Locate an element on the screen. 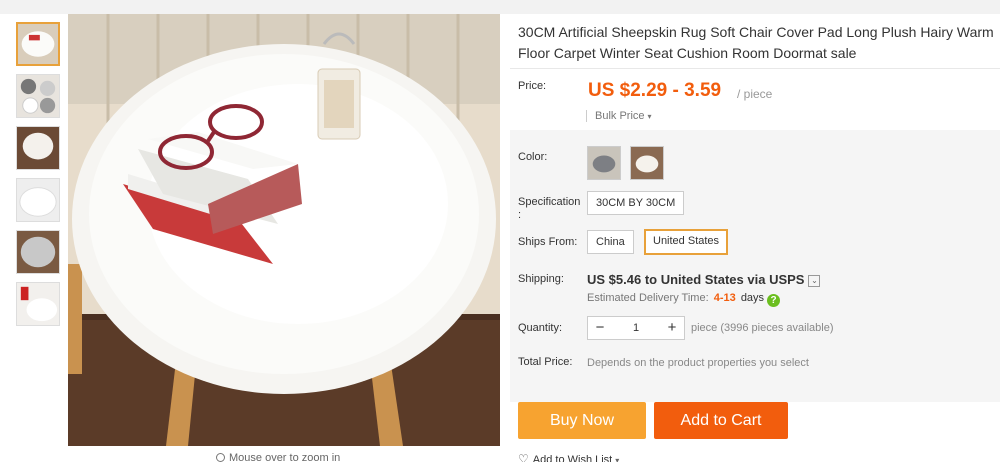  zoom-hint-text: Mouse over to zoom in is located at coordinates (285, 457).